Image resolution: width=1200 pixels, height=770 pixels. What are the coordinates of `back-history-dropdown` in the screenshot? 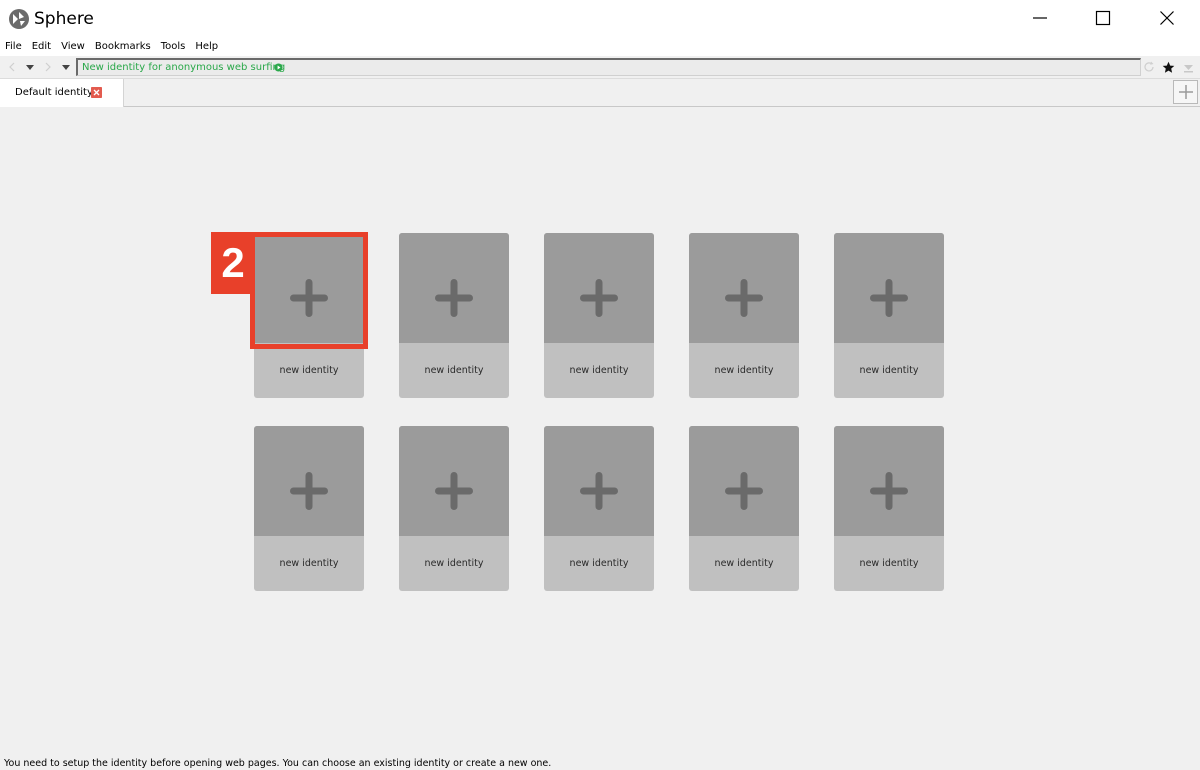 It's located at (30, 67).